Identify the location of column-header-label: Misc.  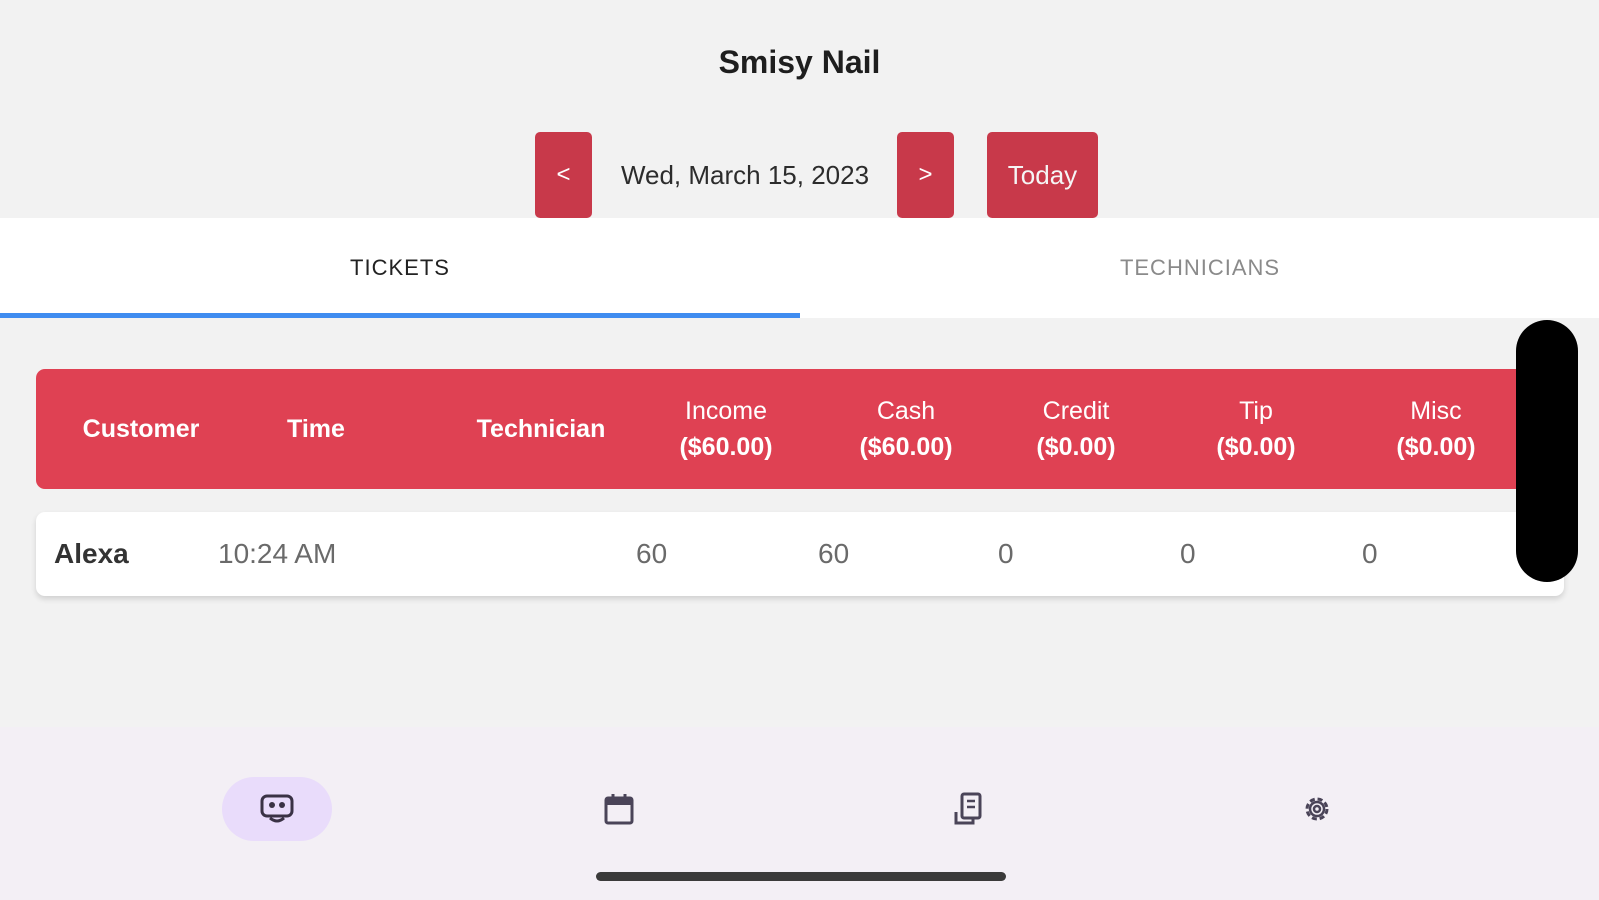
(1436, 411).